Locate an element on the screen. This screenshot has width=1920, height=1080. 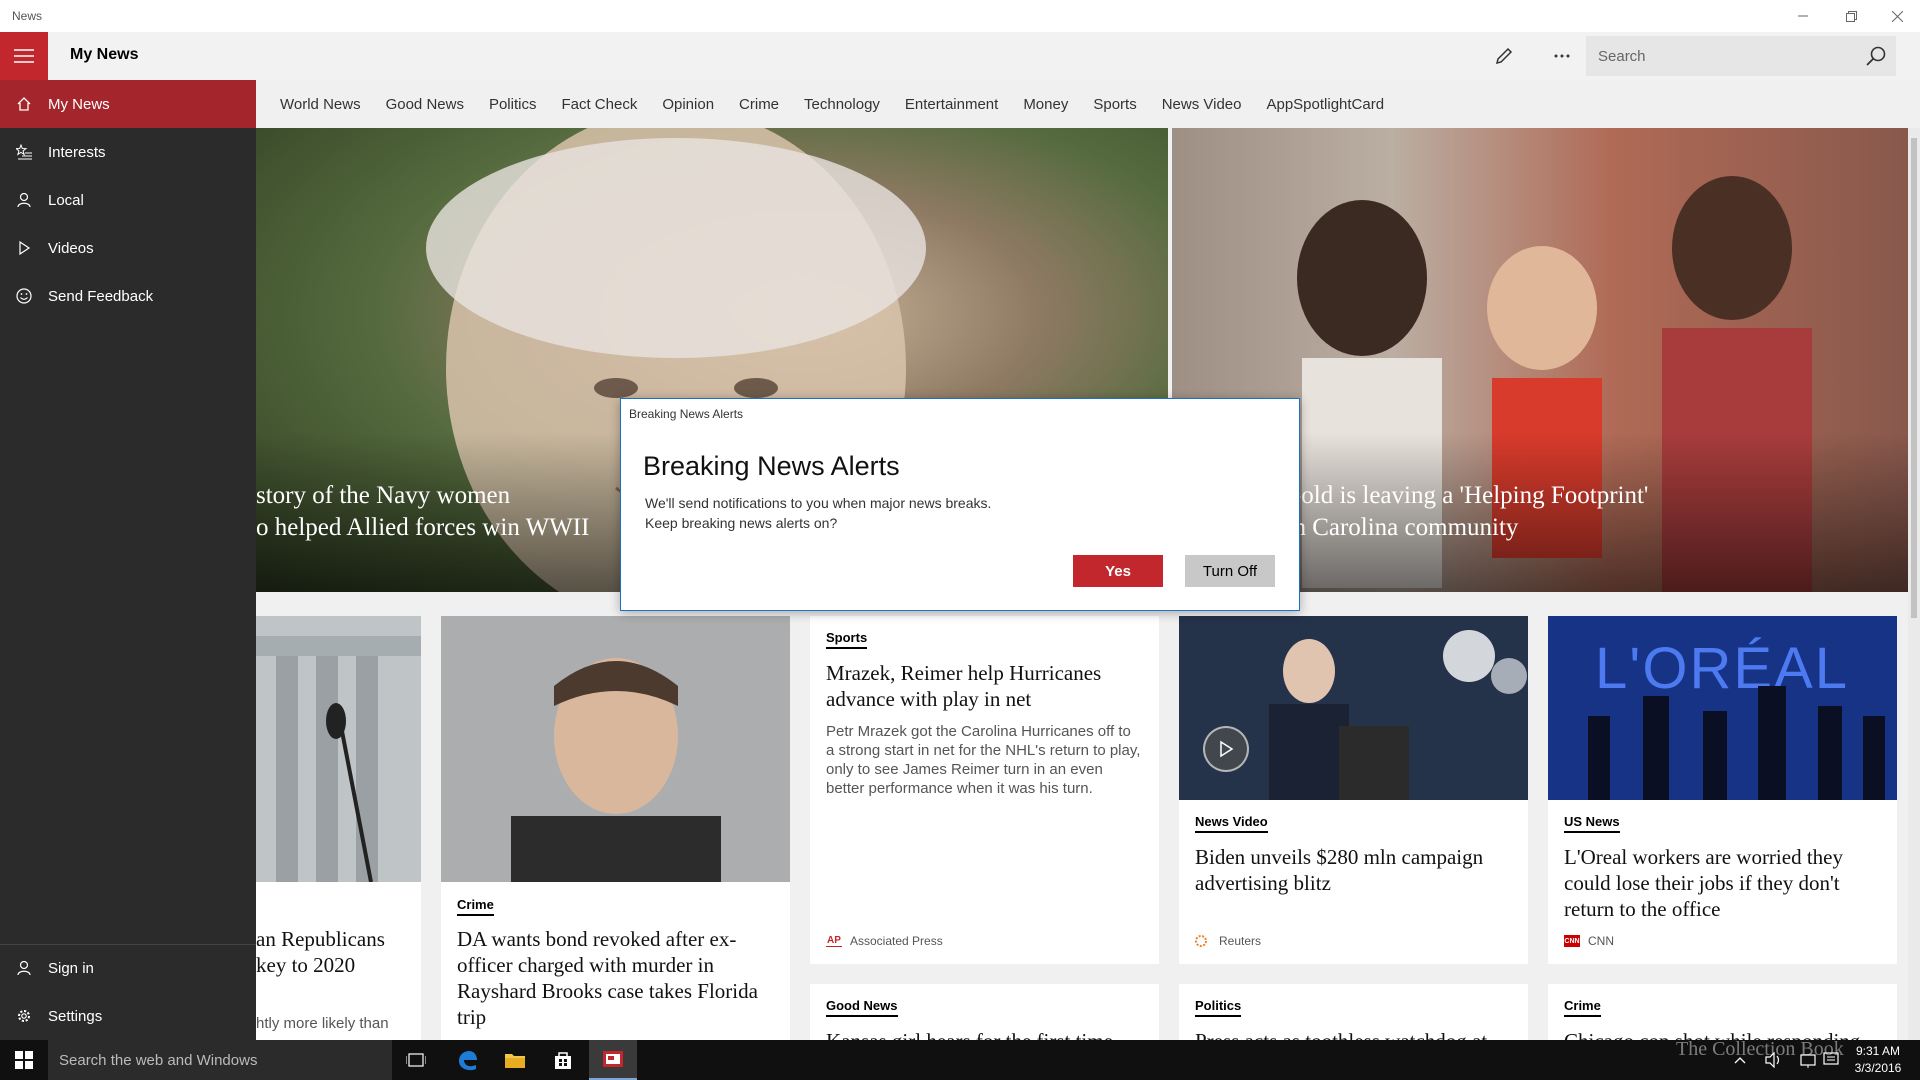
sidebar-item-local: Local is located at coordinates (128, 200).